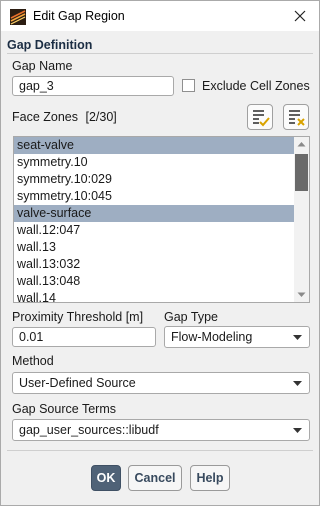  Describe the element at coordinates (191, 317) in the screenshot. I see `gap-type-label: Gap Type` at that location.